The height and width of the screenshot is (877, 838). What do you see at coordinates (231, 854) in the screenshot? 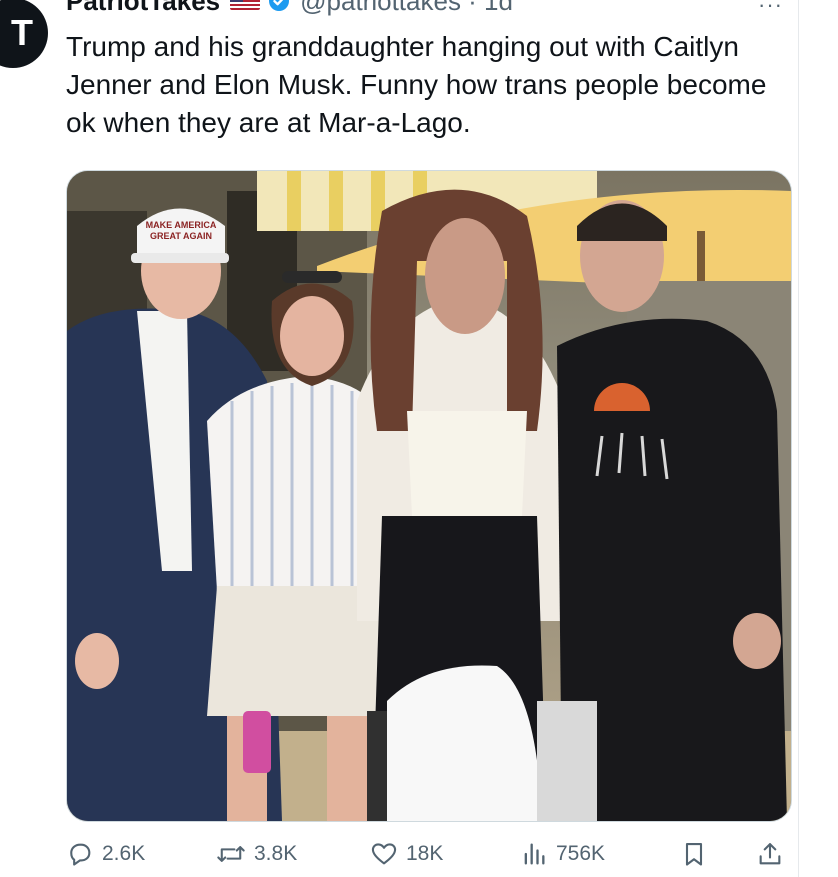
I see `retweet-icon` at bounding box center [231, 854].